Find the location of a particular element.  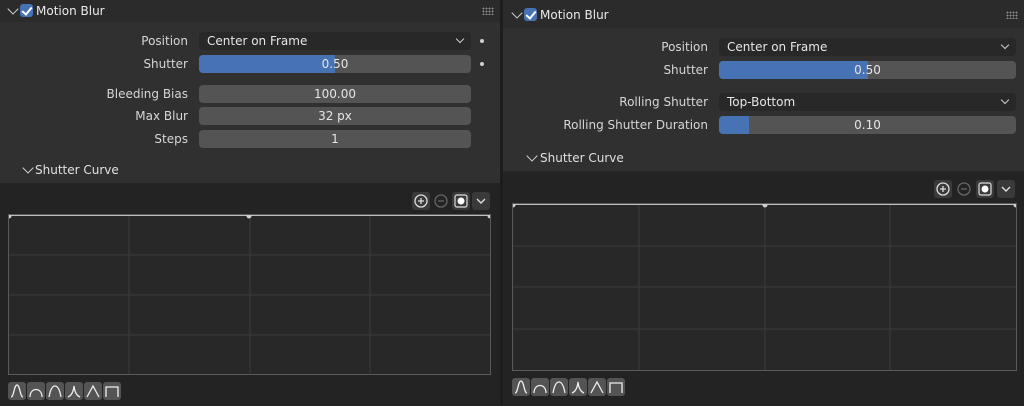

max-blur-label: Max Blur is located at coordinates (161, 116).